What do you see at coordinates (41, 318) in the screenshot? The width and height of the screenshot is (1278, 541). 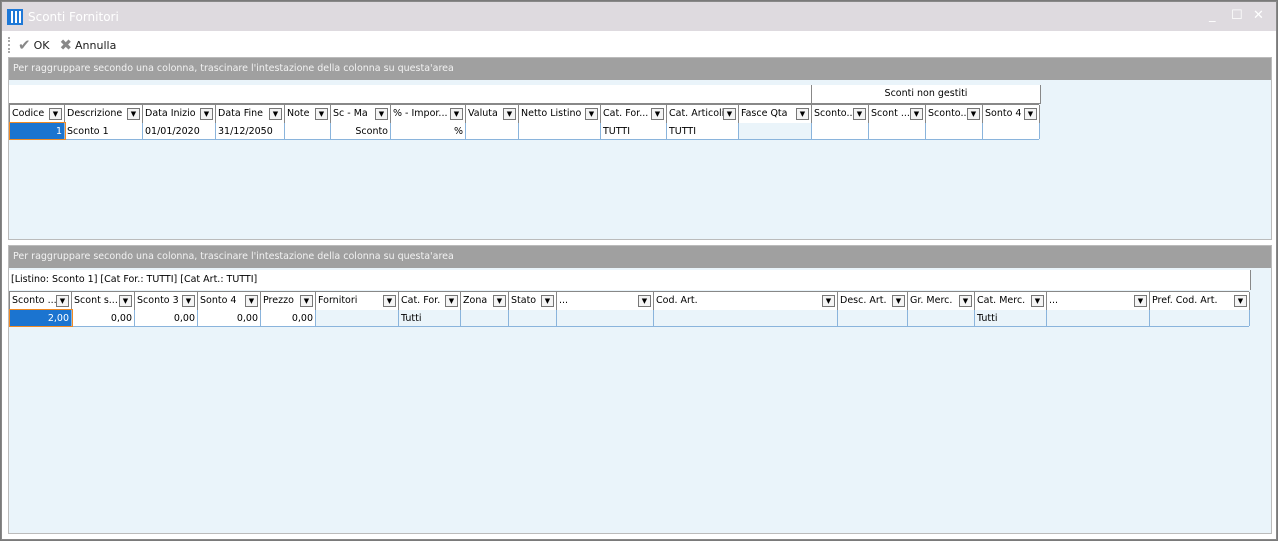 I see `table-cell: 2,00` at bounding box center [41, 318].